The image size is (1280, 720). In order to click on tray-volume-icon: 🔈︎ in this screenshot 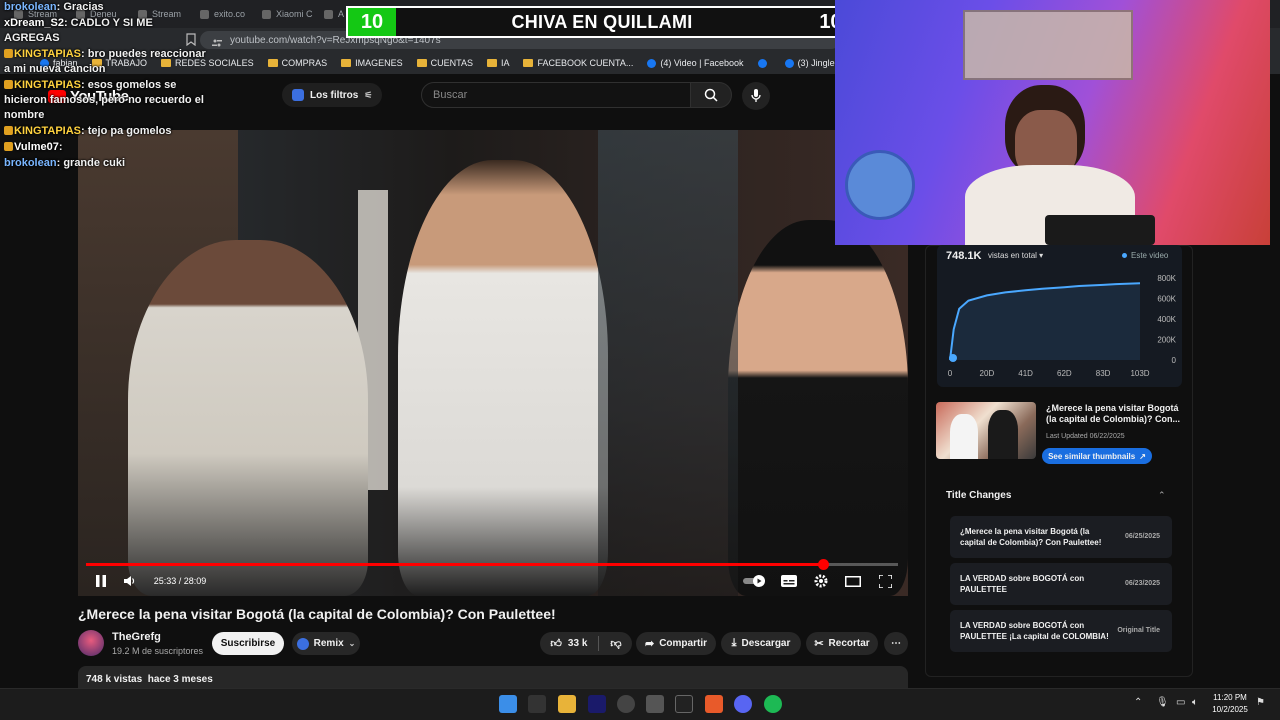, I will do `click(1195, 702)`.